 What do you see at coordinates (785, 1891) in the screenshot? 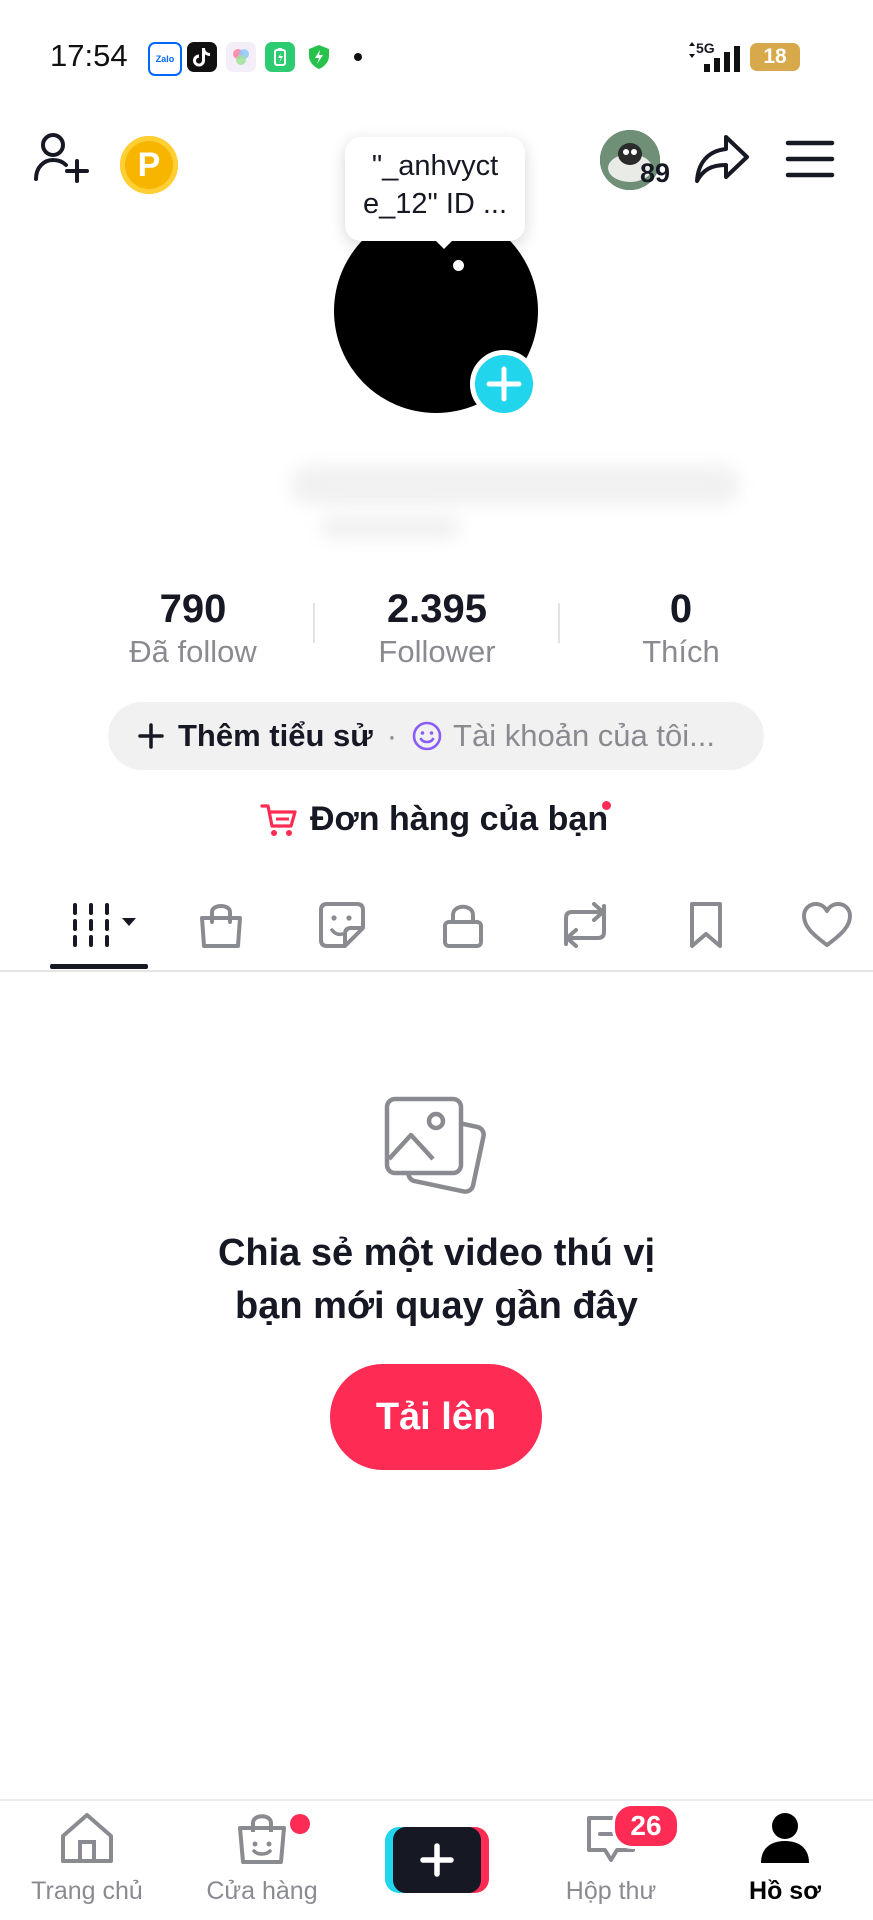
I see `nav-profile-label: Hồ sơ` at bounding box center [785, 1891].